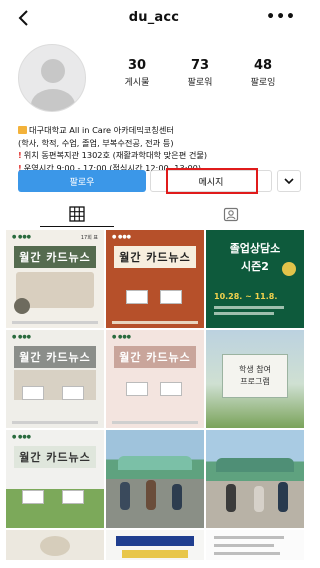 Image resolution: width=320 pixels, height=568 pixels. I want to click on post-tile: 학생 참여 프로그램, so click(255, 379).